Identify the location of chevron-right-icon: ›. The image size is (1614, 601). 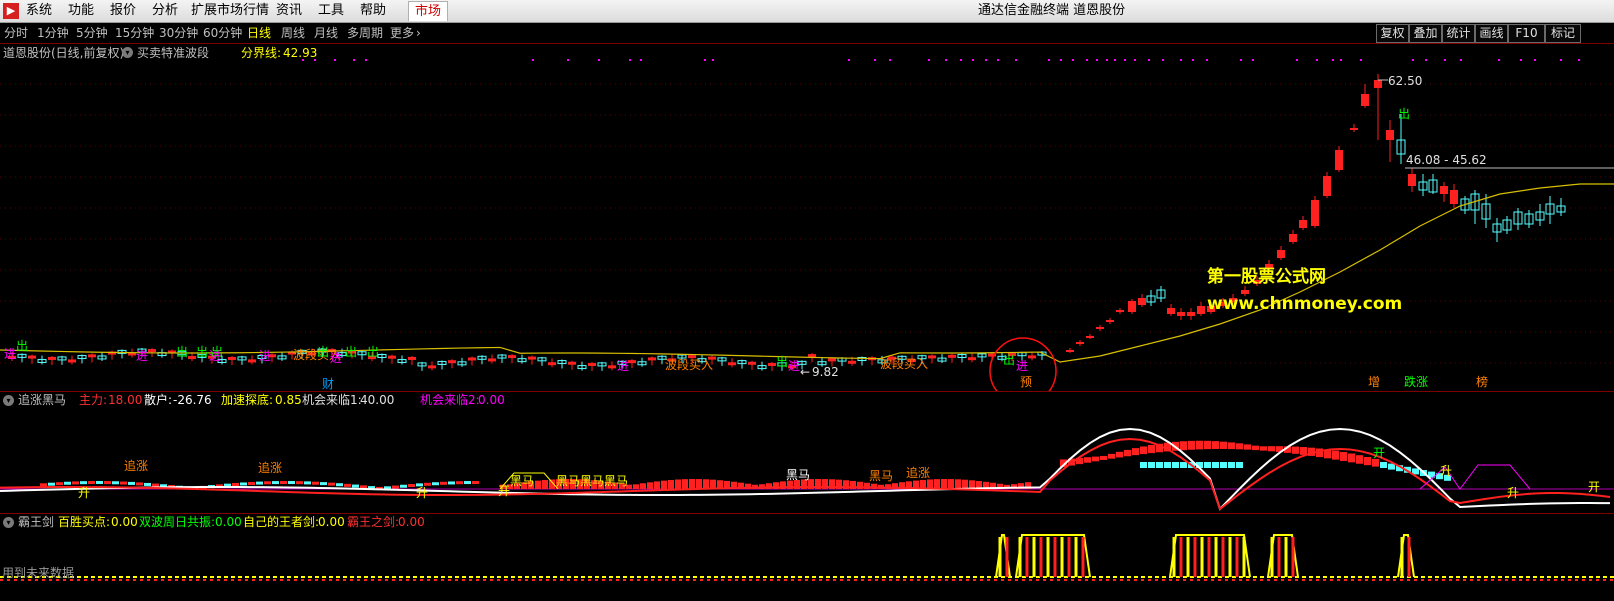
(418, 33).